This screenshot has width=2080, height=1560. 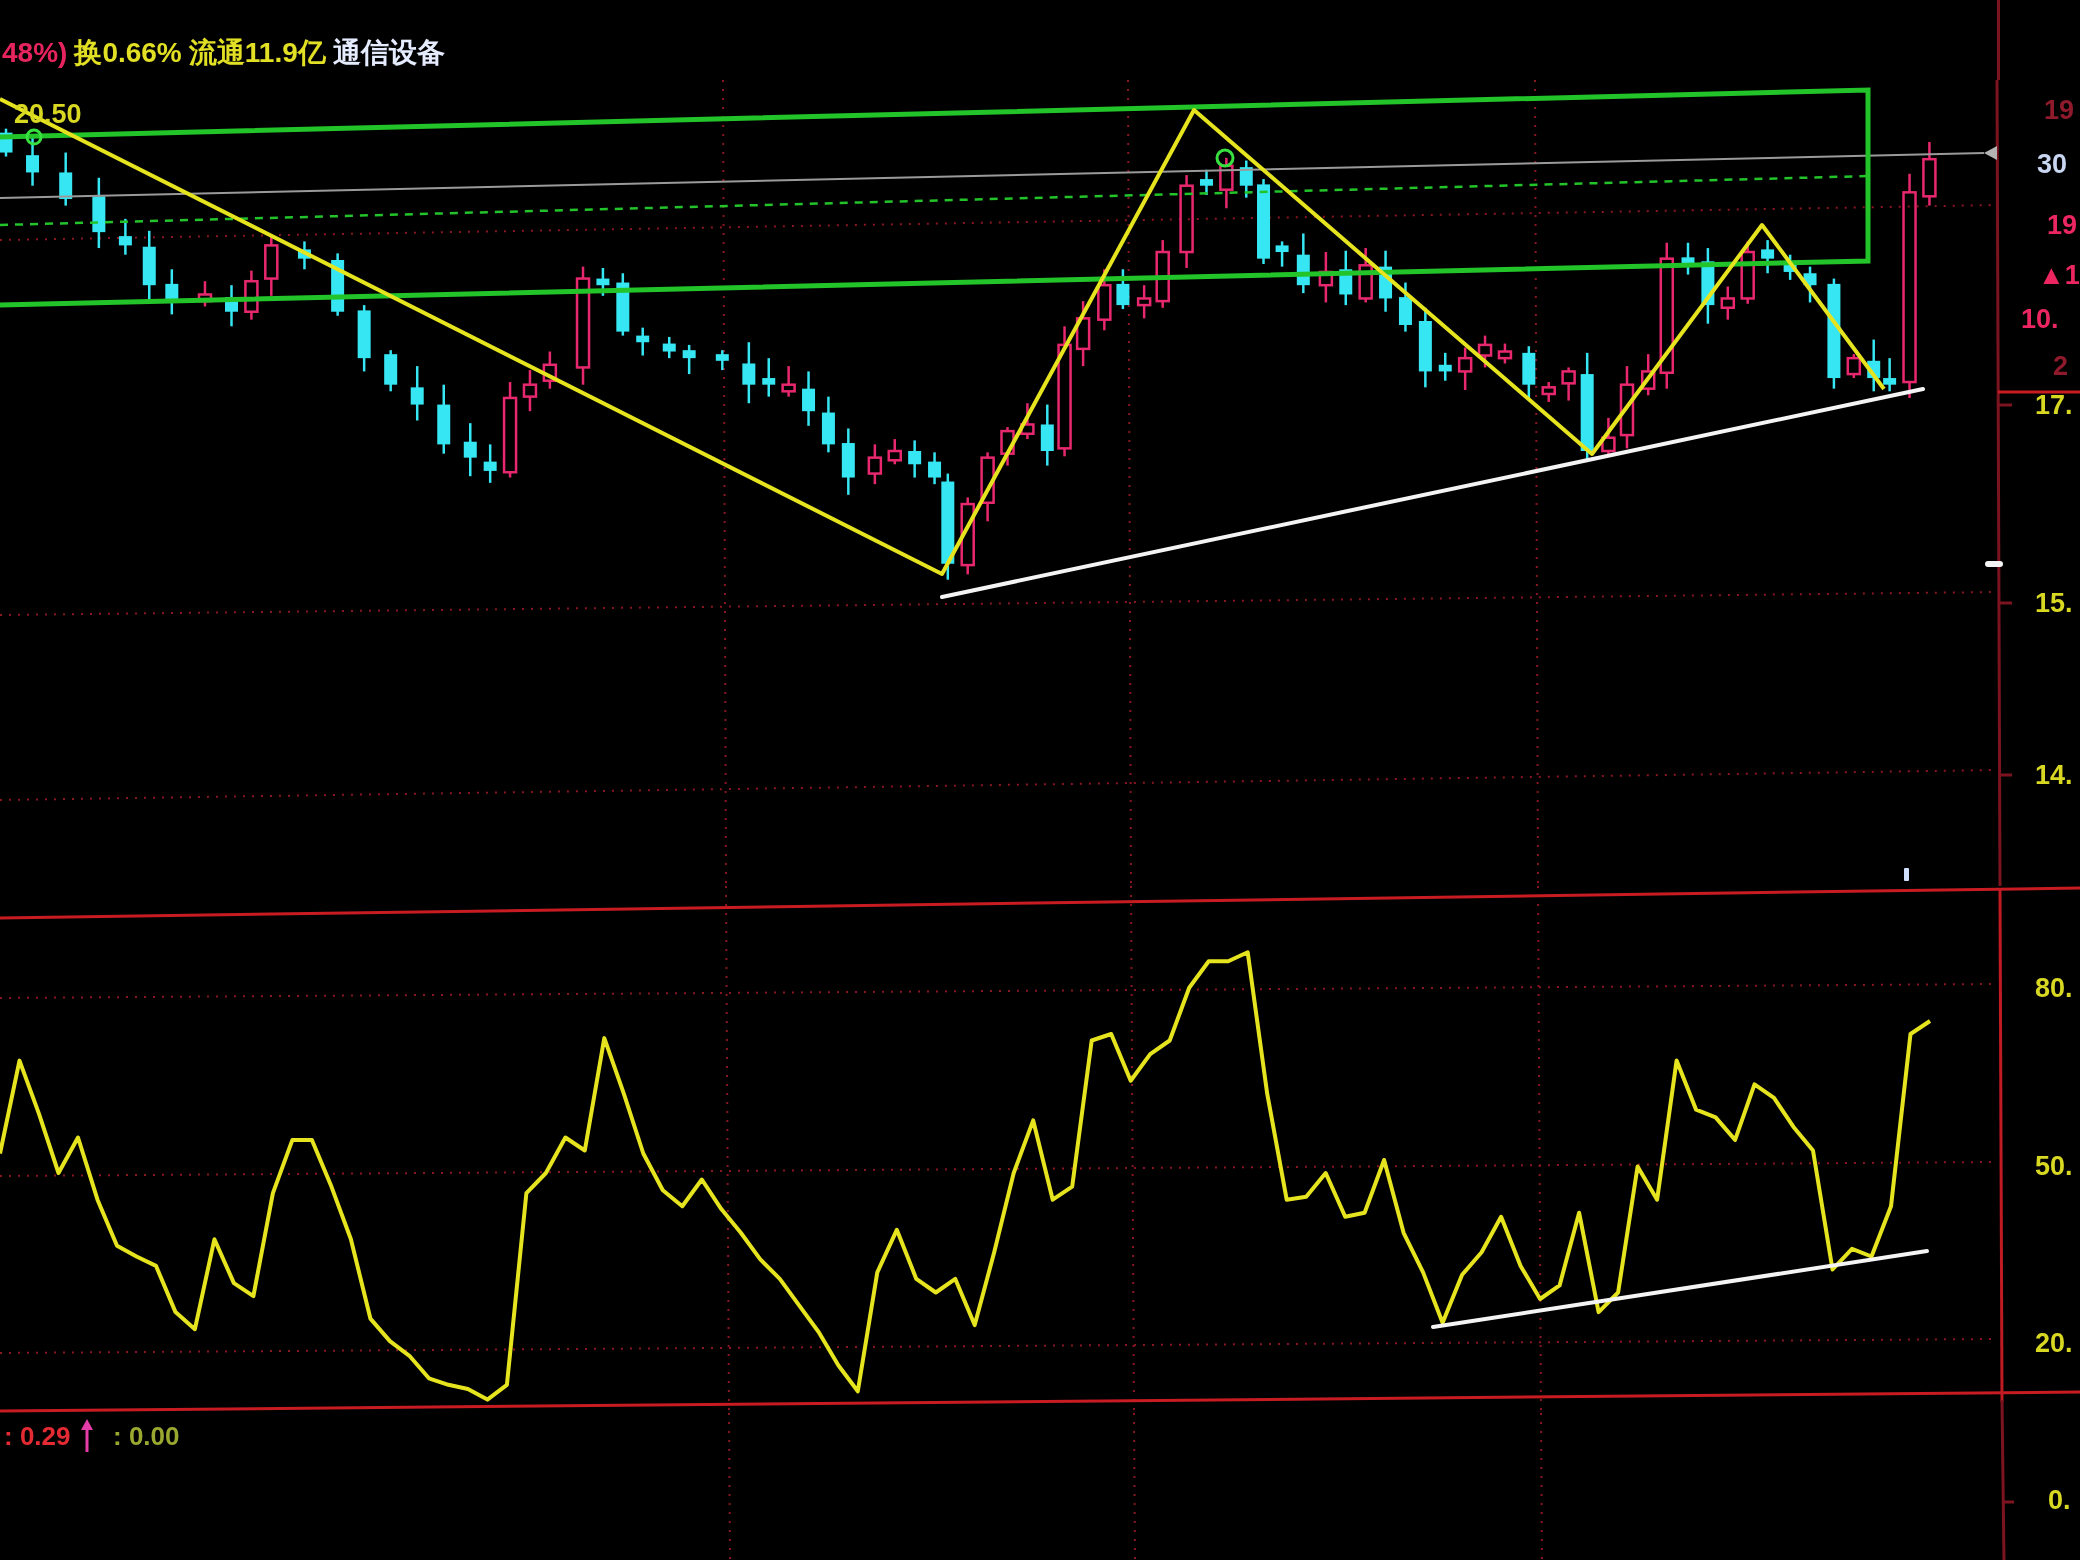 What do you see at coordinates (35, 53) in the screenshot?
I see `change-percent: 48%)` at bounding box center [35, 53].